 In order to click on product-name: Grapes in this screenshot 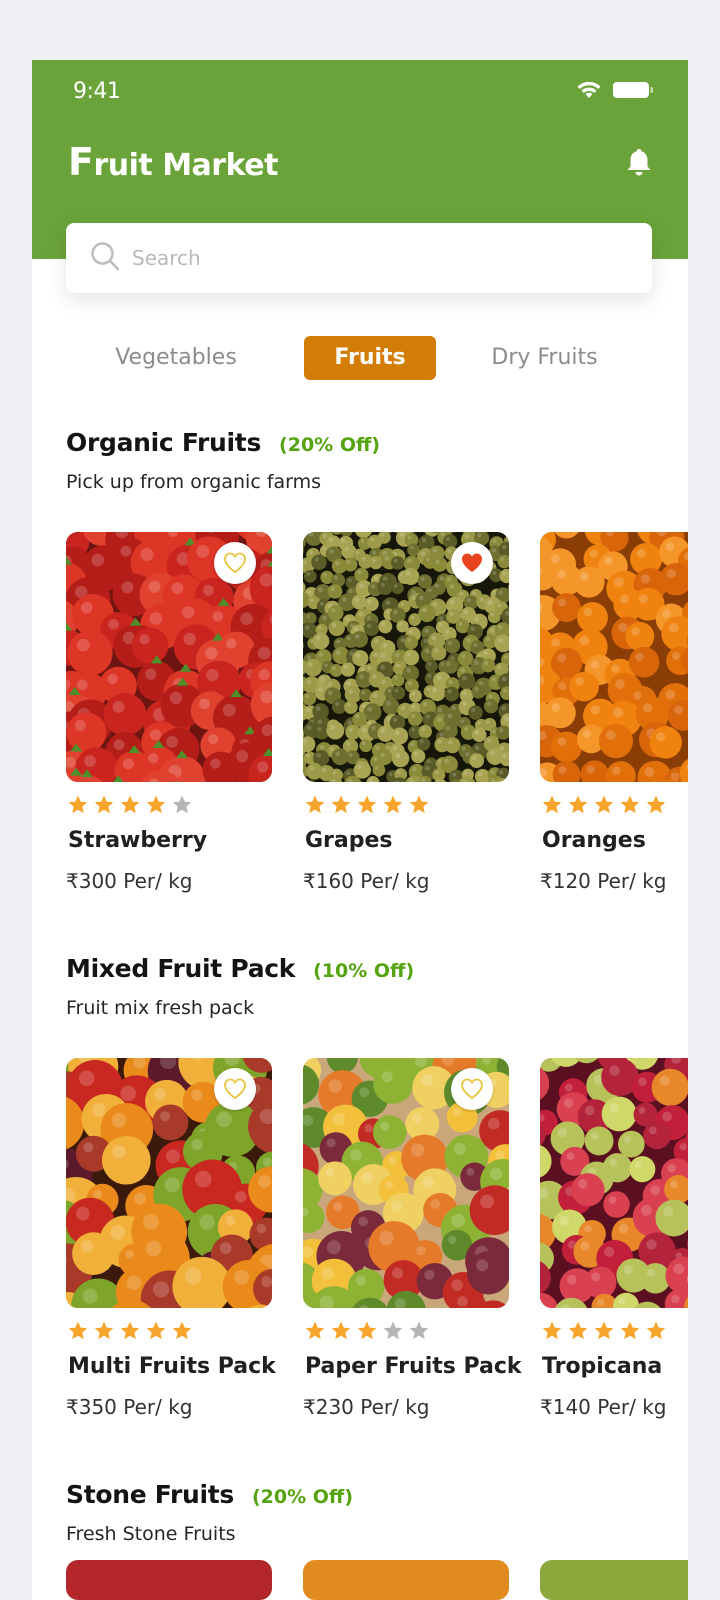, I will do `click(349, 840)`.